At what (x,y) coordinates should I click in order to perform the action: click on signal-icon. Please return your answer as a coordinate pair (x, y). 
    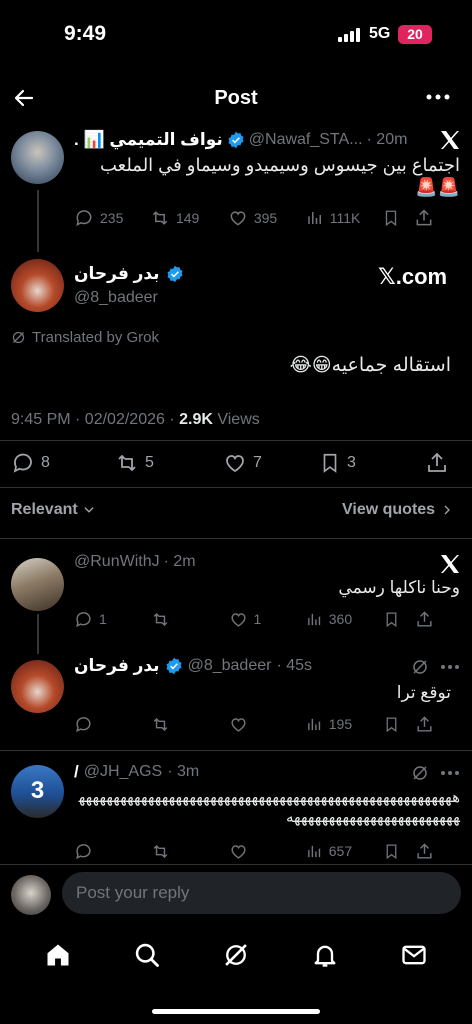
    Looking at the image, I should click on (349, 35).